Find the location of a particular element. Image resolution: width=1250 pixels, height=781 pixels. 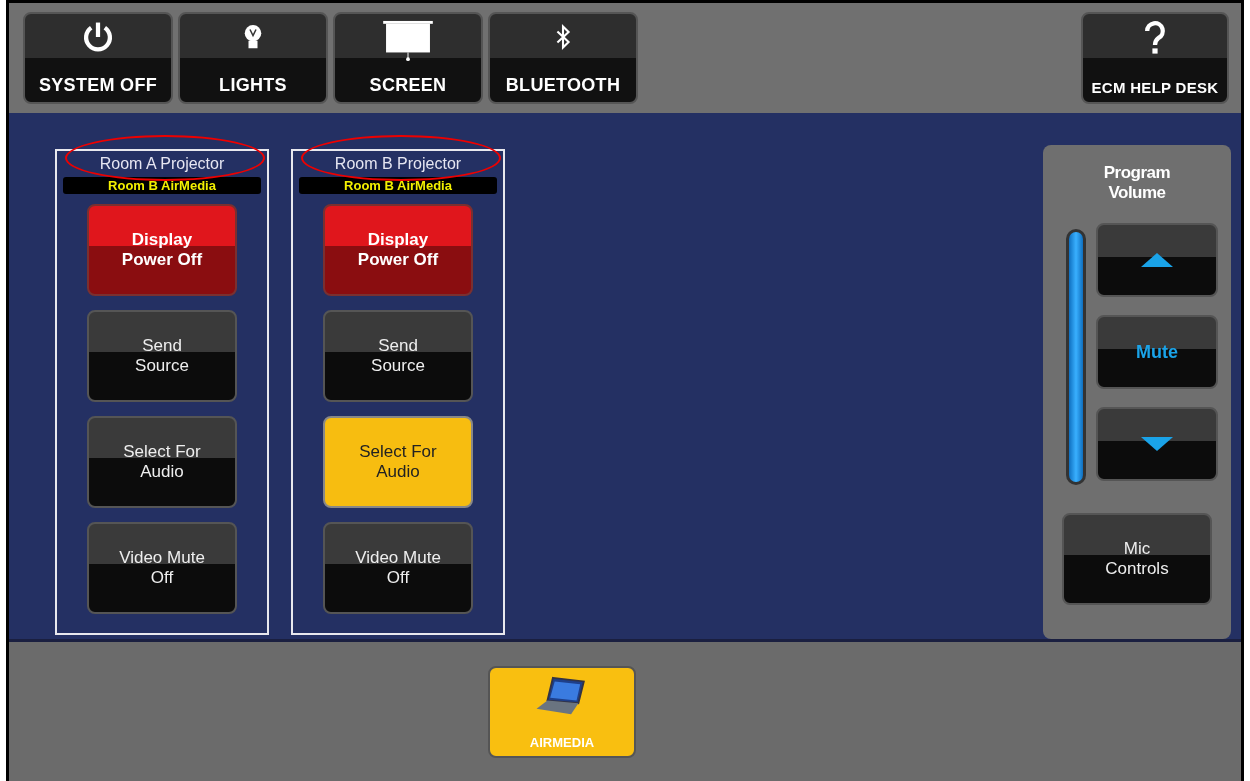

mute-button: Mute is located at coordinates (1157, 352).